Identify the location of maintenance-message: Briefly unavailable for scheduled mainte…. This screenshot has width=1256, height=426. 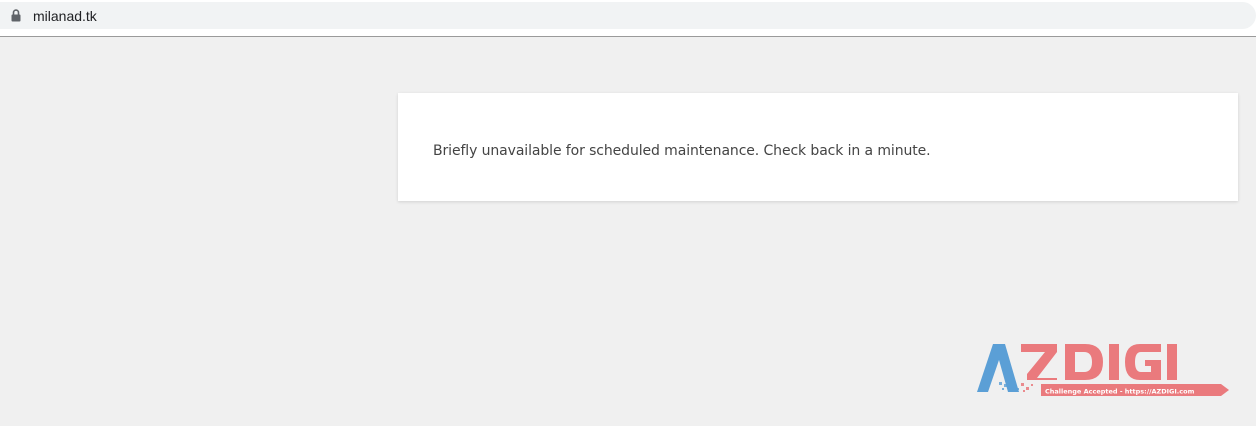
(682, 151).